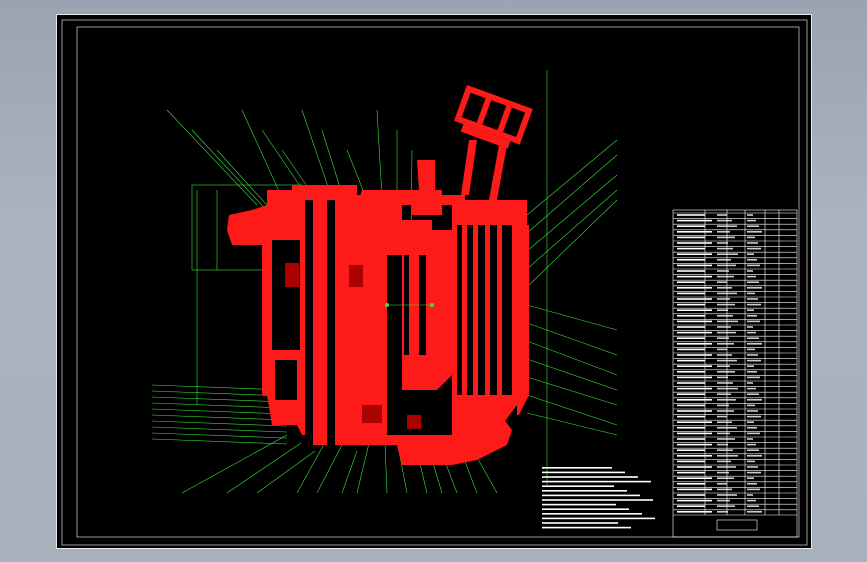 The height and width of the screenshot is (562, 867). I want to click on left-lower-cavity, so click(286, 380).